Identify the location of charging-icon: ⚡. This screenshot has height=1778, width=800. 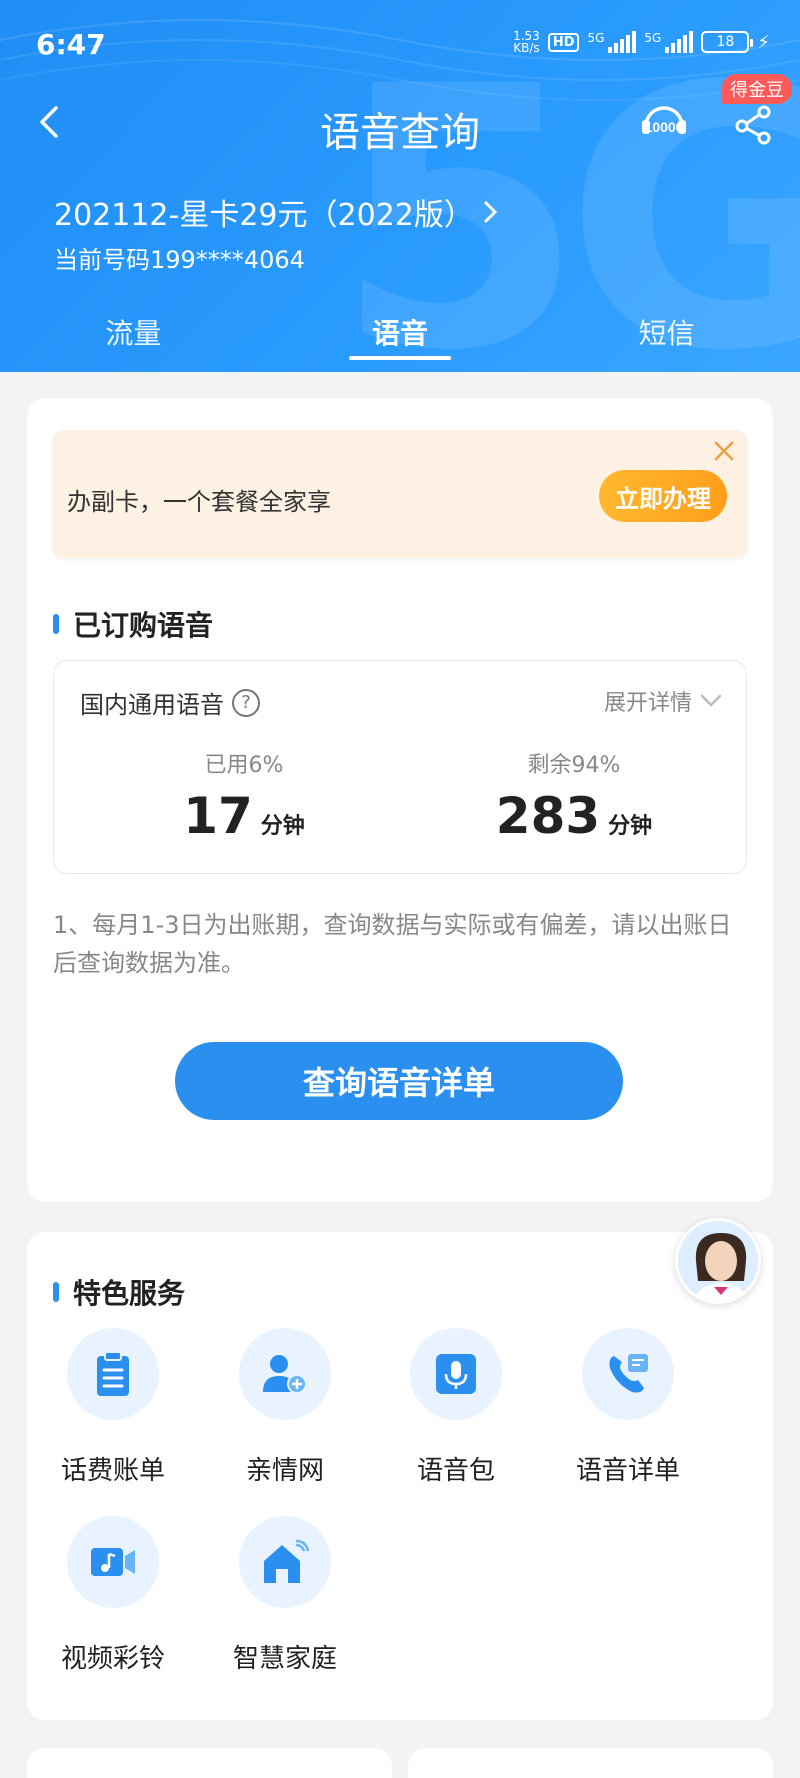
(763, 42).